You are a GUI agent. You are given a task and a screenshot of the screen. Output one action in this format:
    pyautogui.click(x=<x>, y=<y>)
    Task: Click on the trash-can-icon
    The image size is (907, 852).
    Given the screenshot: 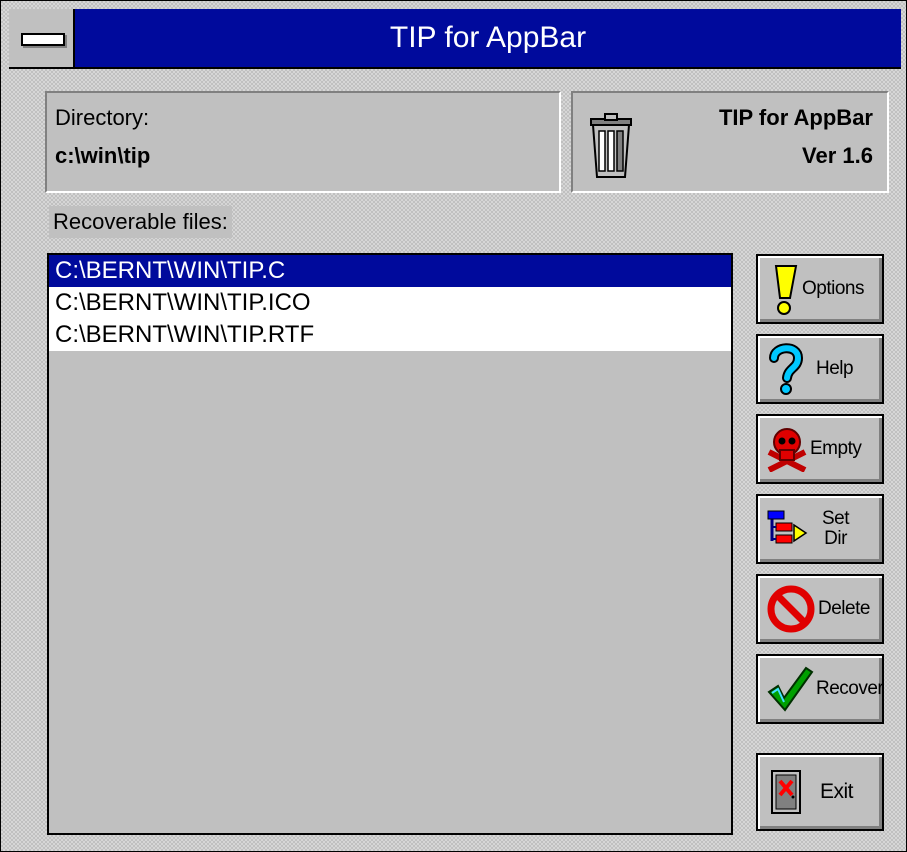 What is the action you would take?
    pyautogui.click(x=611, y=145)
    